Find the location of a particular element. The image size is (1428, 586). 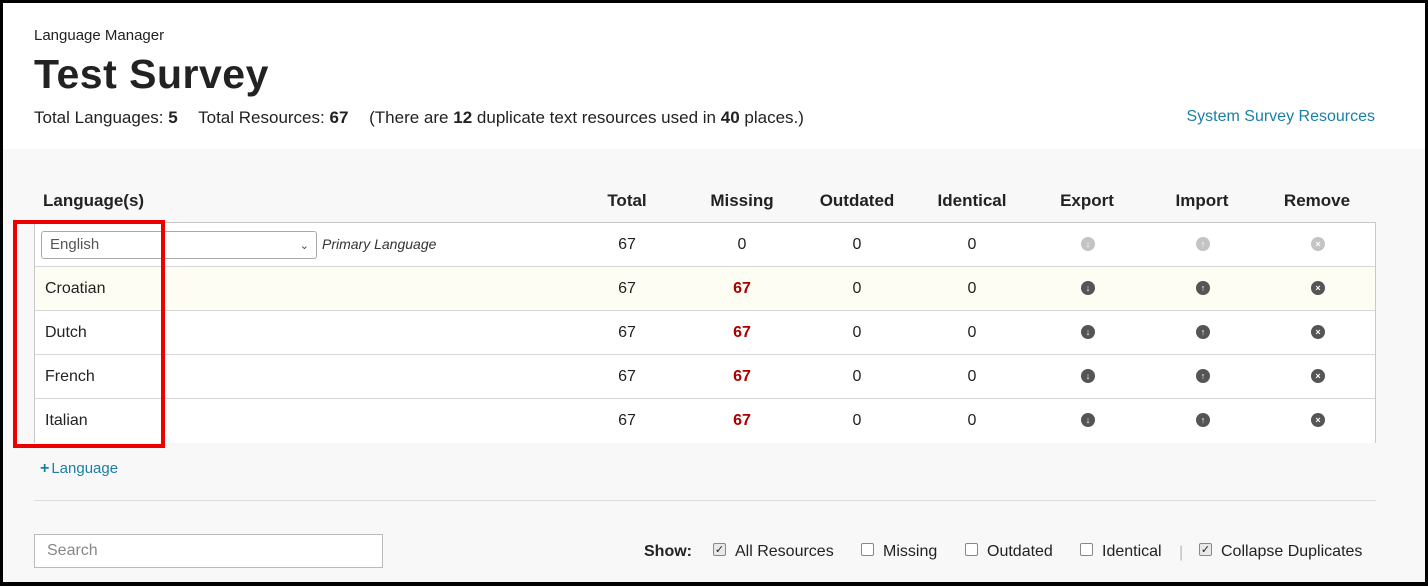

column-header-outdated: Outdated is located at coordinates (857, 200).